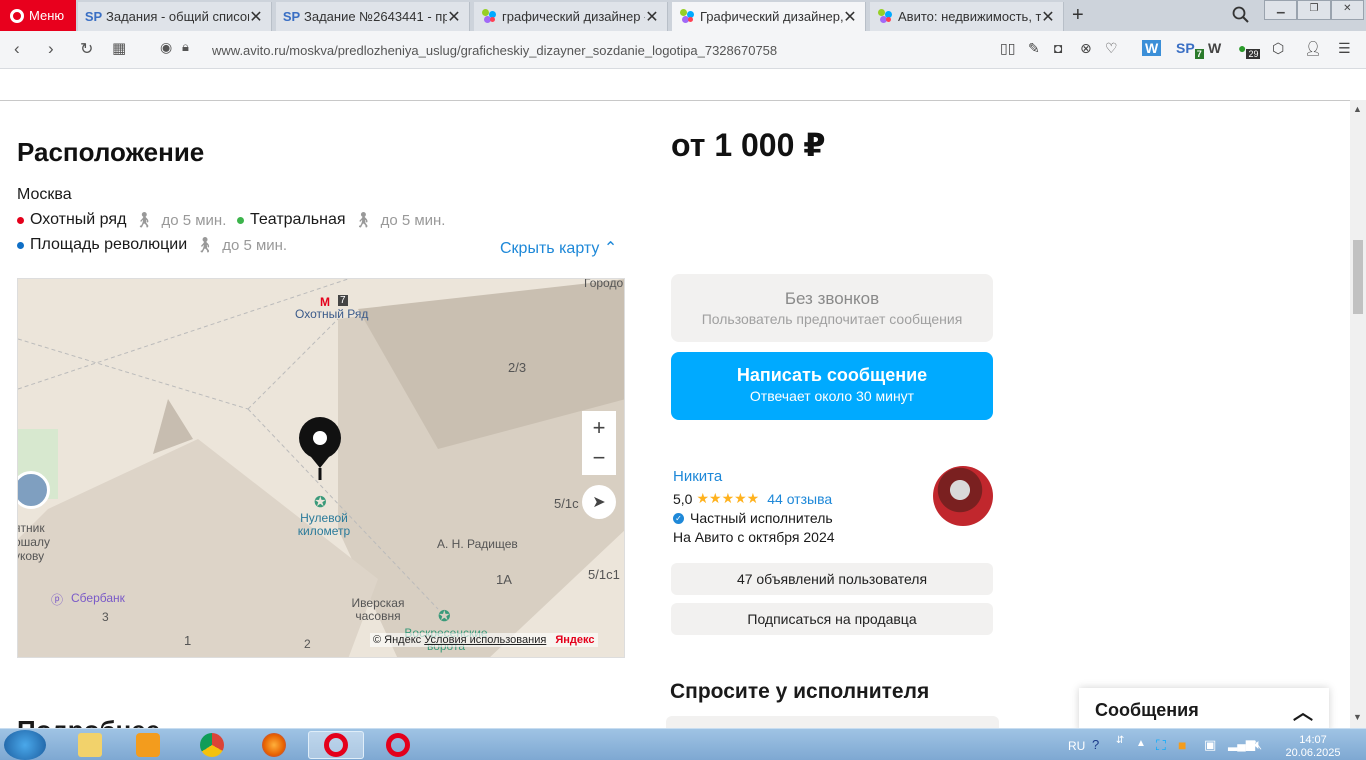 This screenshot has width=1366, height=760. I want to click on map-label-5-1c1: 5/1с1, so click(604, 574).